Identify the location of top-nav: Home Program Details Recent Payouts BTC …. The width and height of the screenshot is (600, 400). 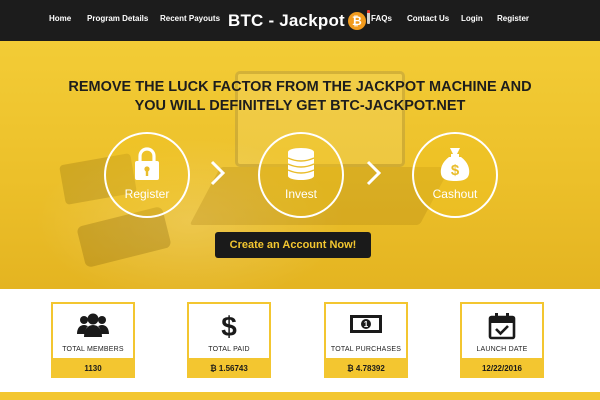
(300, 20).